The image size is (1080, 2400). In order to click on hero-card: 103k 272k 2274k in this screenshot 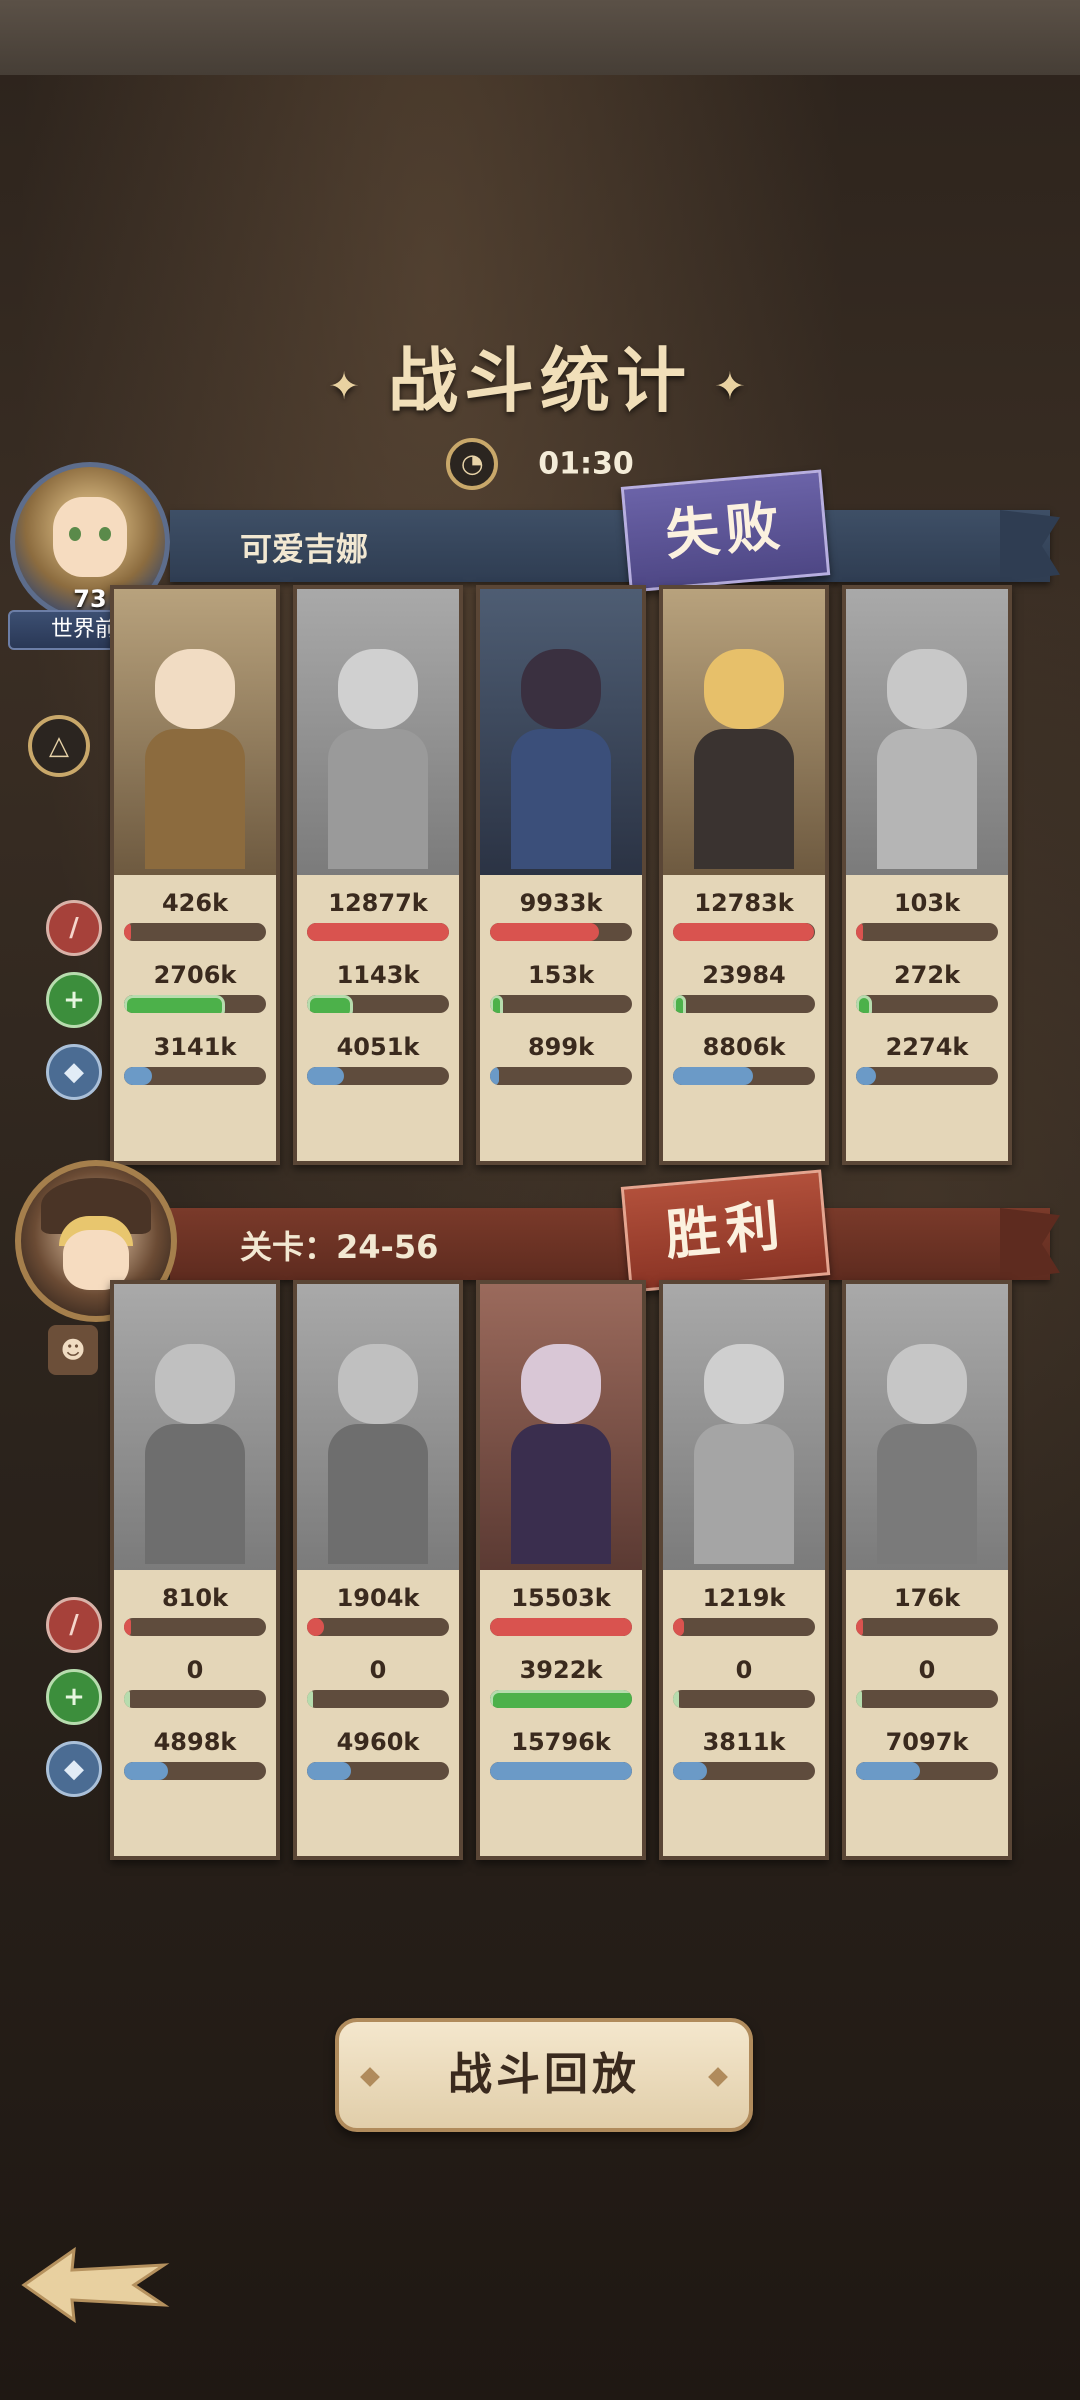, I will do `click(927, 875)`.